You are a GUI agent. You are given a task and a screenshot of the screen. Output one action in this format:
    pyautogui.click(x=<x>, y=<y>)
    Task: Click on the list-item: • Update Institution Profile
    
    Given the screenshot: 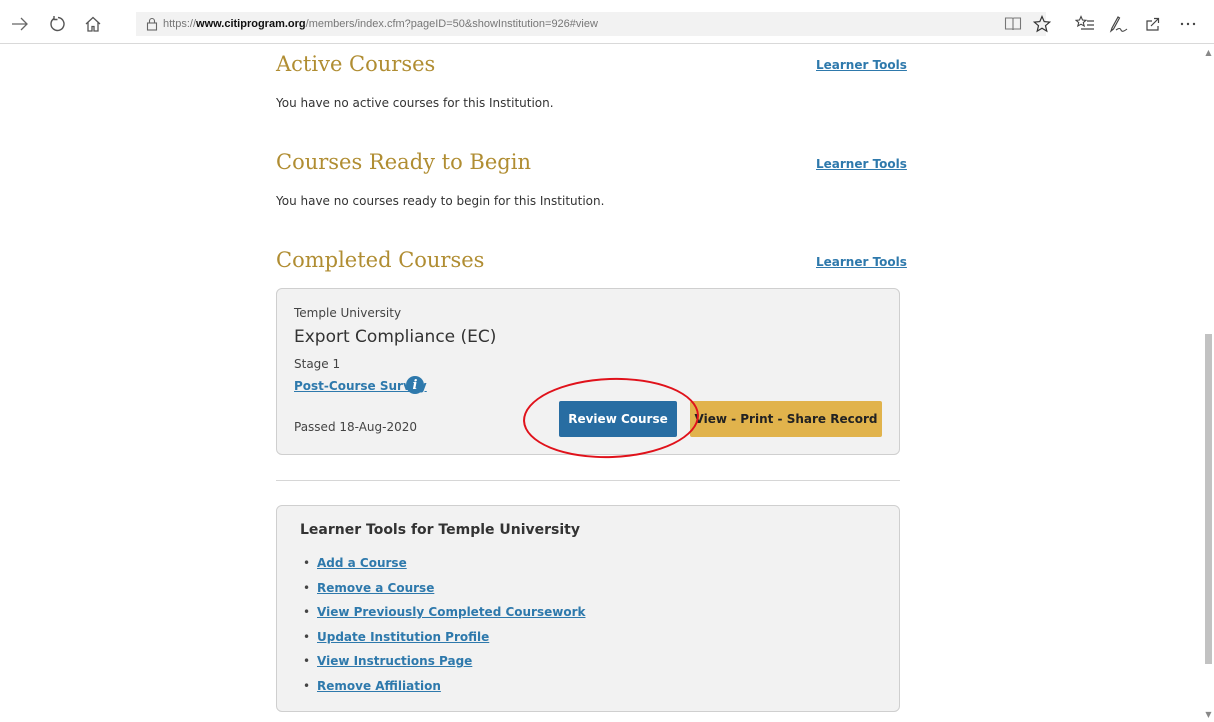 What is the action you would take?
    pyautogui.click(x=444, y=637)
    